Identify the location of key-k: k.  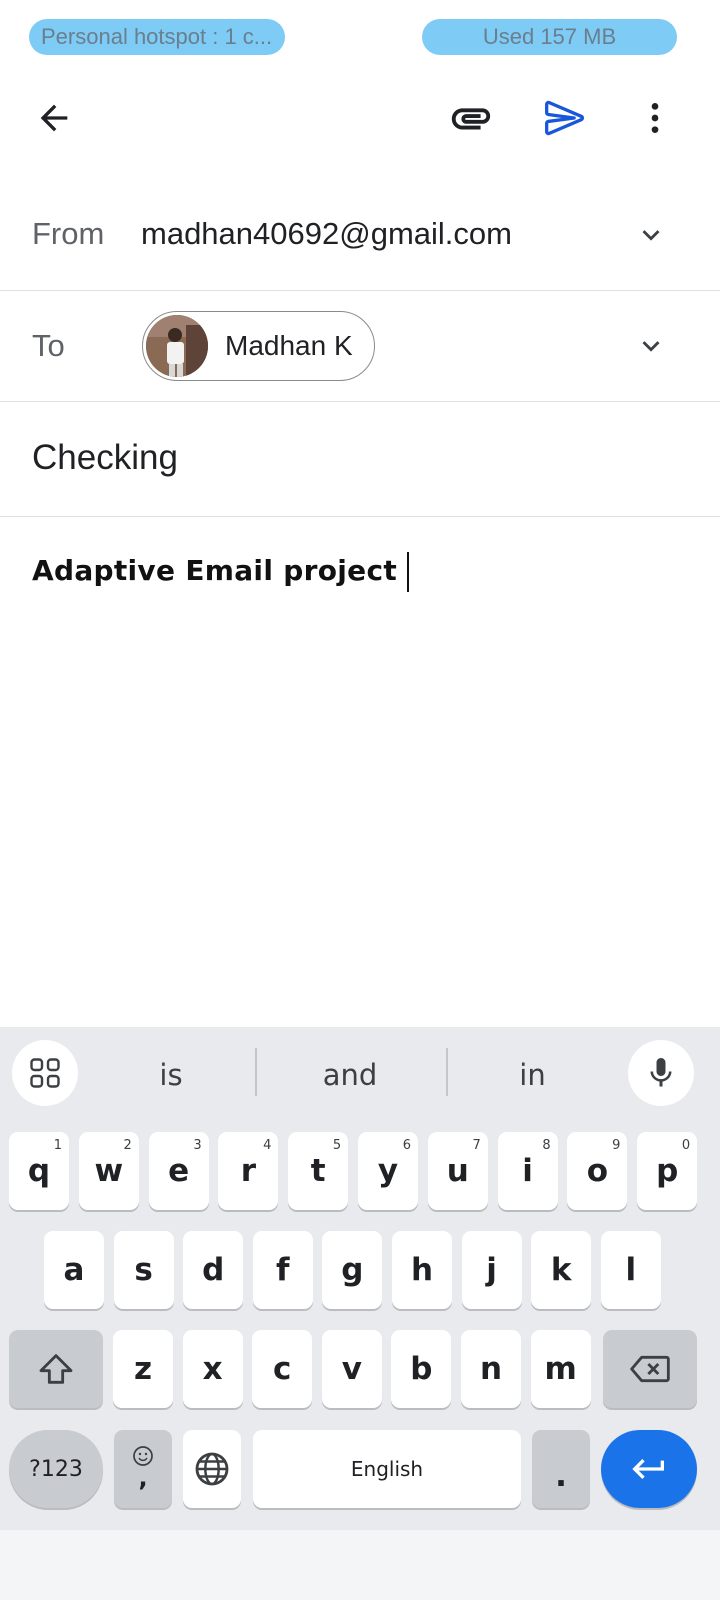
(561, 1270).